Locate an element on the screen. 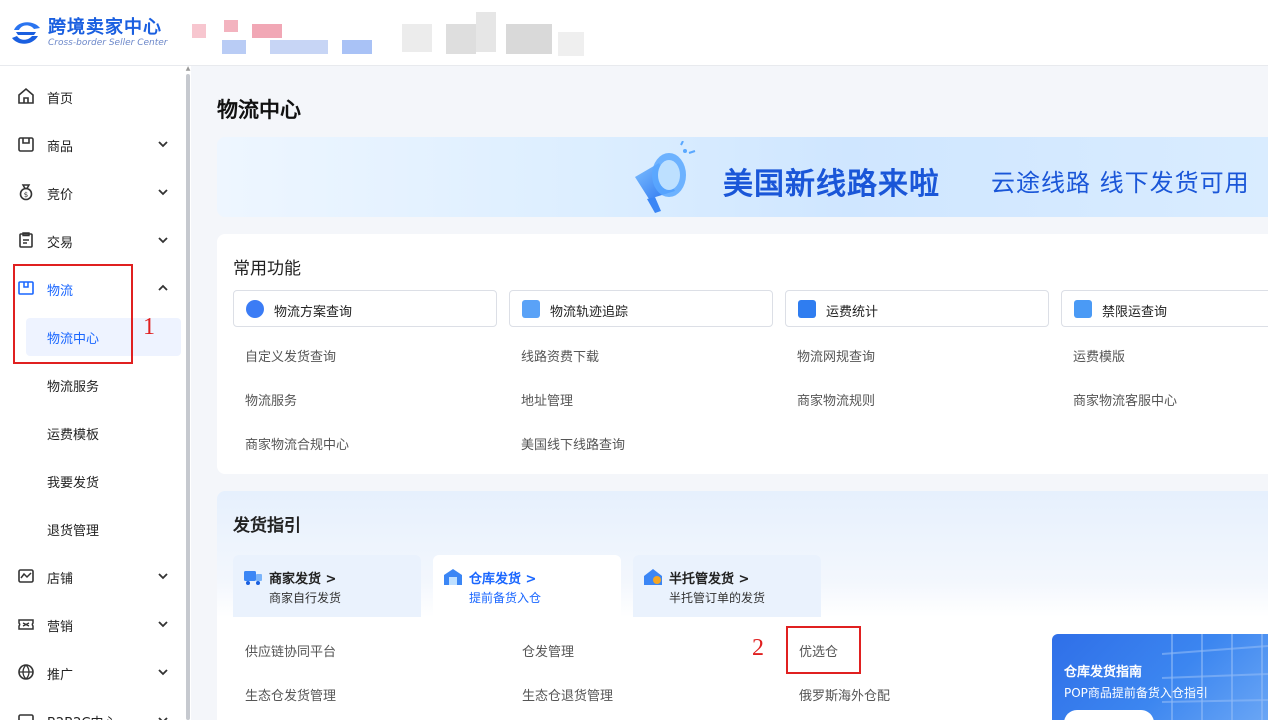 The height and width of the screenshot is (720, 1268). link-logistics-rules-query: 物流网规查询 is located at coordinates (836, 355).